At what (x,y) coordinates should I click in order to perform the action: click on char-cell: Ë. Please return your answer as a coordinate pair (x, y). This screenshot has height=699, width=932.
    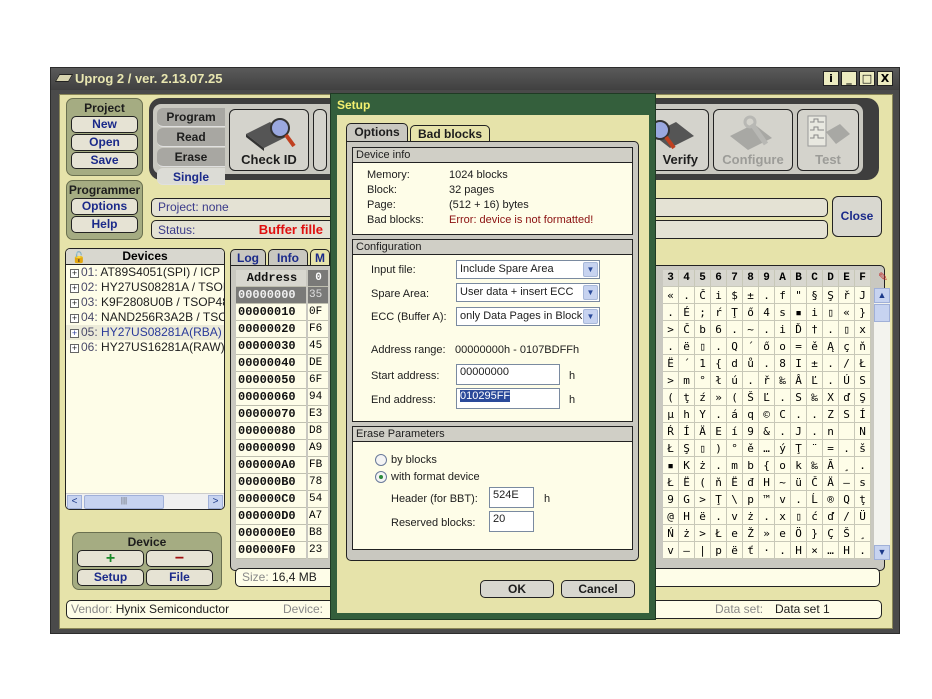
    Looking at the image, I should click on (671, 363).